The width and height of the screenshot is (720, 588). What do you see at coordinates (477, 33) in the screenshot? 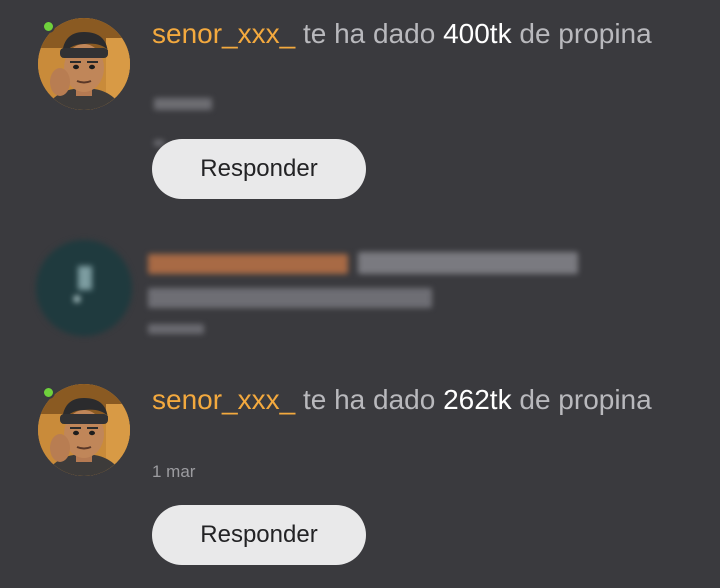
I see `tip-amount: 400tk` at bounding box center [477, 33].